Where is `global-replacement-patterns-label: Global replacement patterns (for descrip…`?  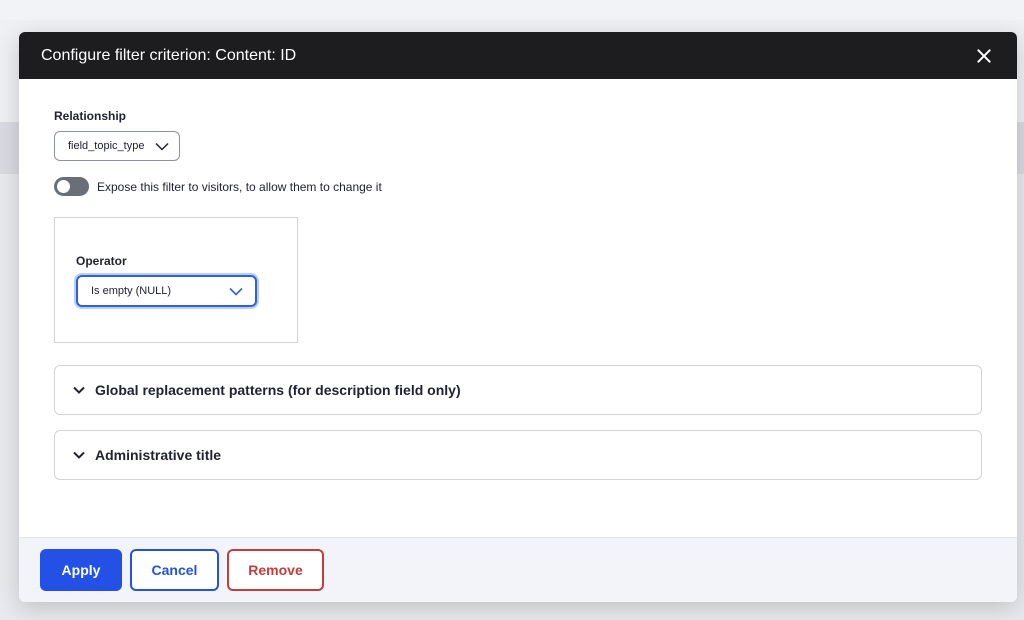 global-replacement-patterns-label: Global replacement patterns (for descrip… is located at coordinates (278, 390).